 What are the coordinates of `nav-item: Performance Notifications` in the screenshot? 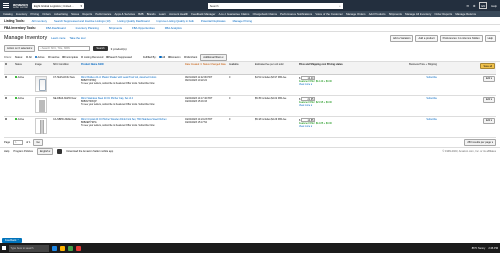 It's located at (296, 14).